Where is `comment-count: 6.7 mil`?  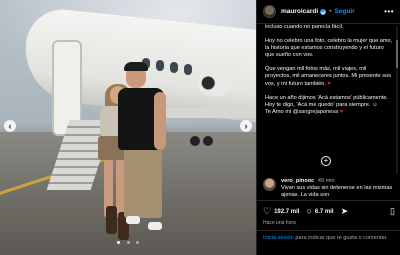 comment-count: 6.7 mil is located at coordinates (324, 211).